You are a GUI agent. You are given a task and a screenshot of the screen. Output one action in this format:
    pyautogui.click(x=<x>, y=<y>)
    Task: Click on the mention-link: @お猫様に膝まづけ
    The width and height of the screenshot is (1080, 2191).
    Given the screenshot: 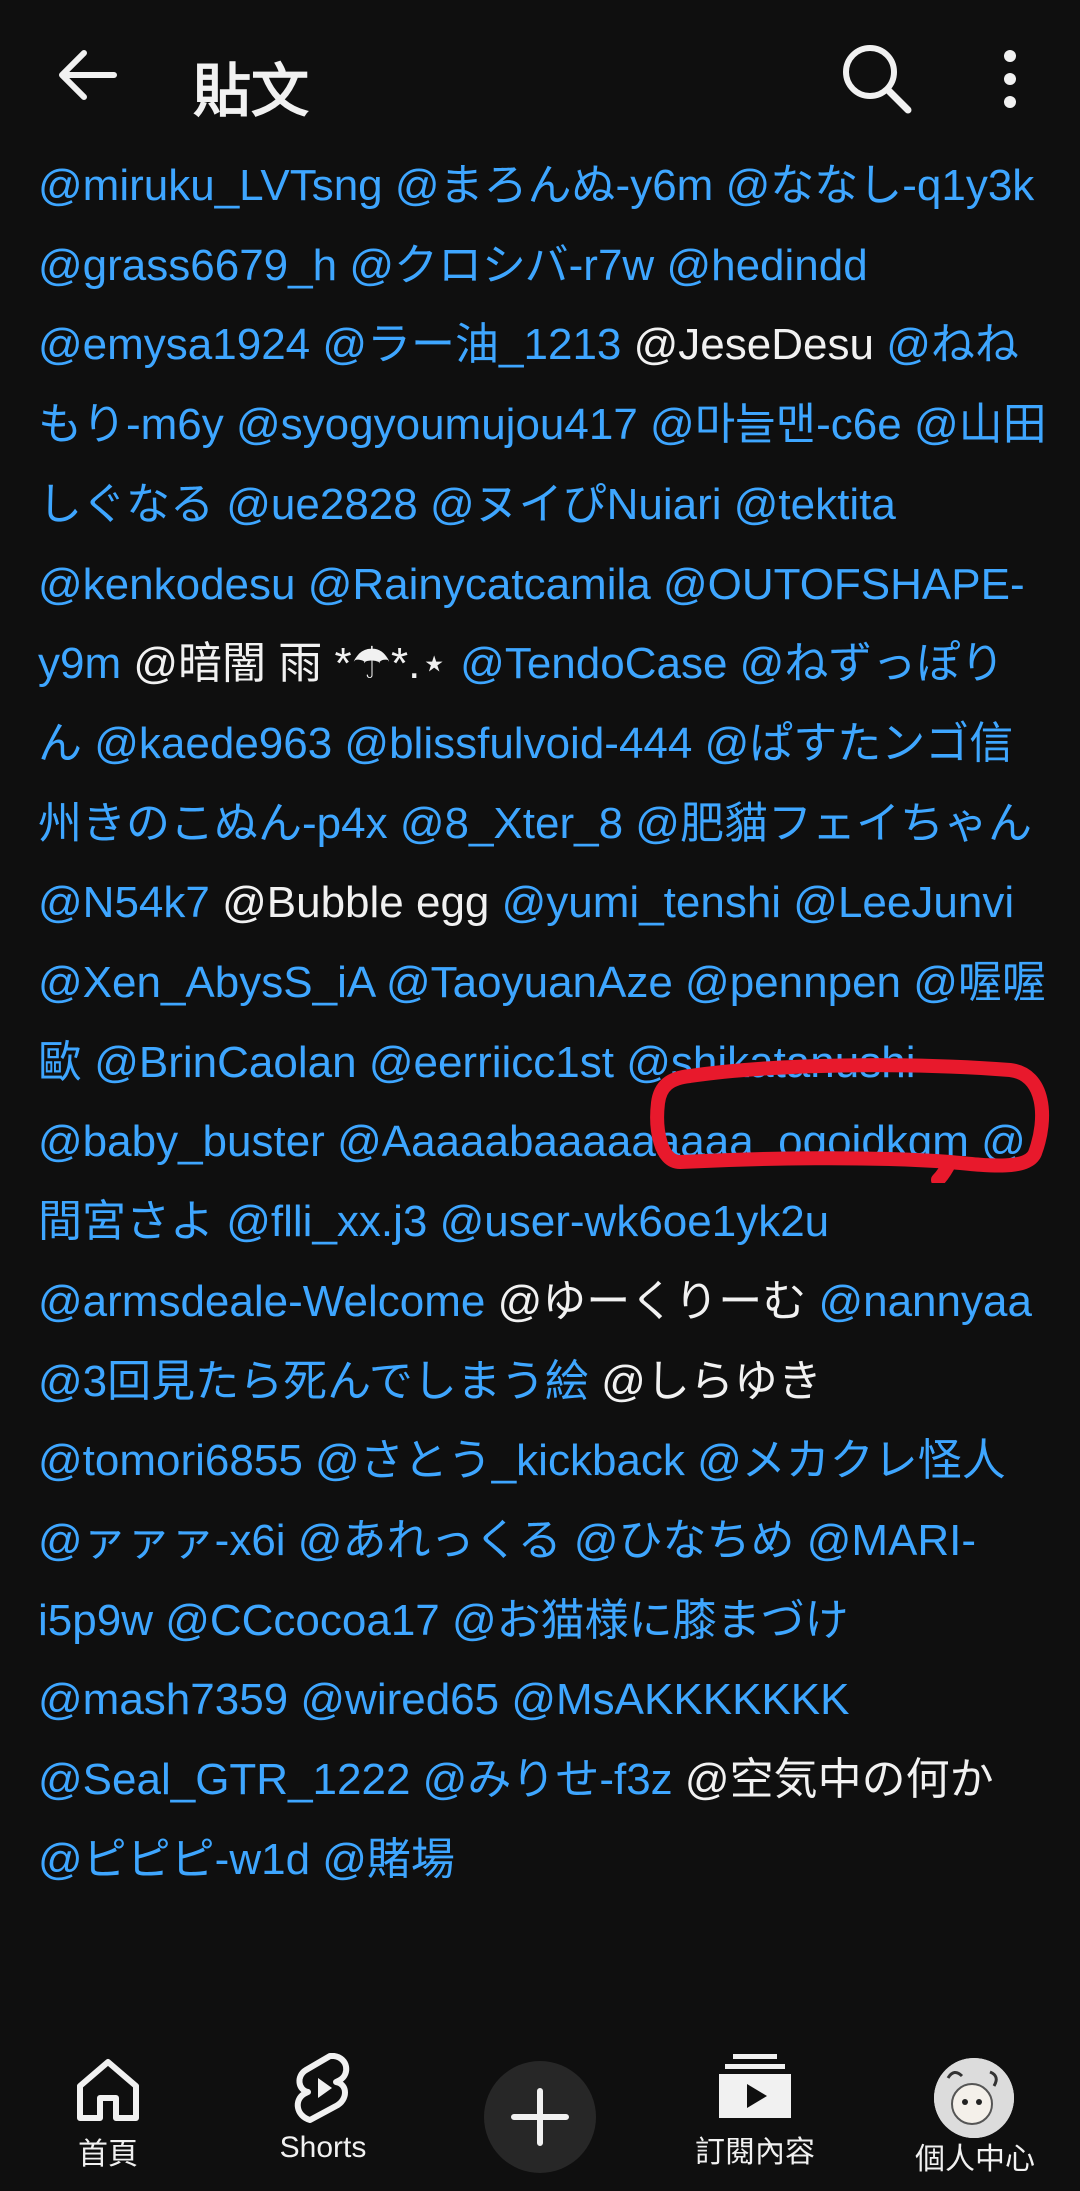 What is the action you would take?
    pyautogui.click(x=650, y=1620)
    